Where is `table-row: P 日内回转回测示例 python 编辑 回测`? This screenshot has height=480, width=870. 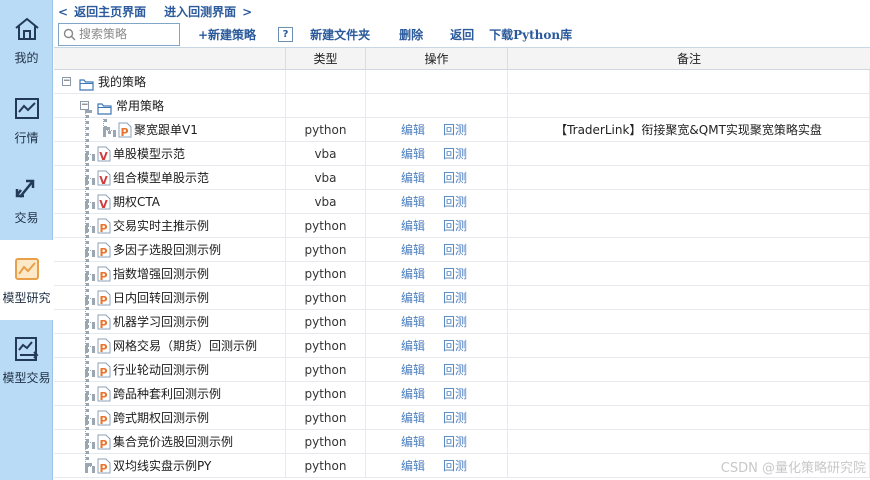
table-row: P 日内回转回测示例 python 编辑 回测 is located at coordinates (462, 298).